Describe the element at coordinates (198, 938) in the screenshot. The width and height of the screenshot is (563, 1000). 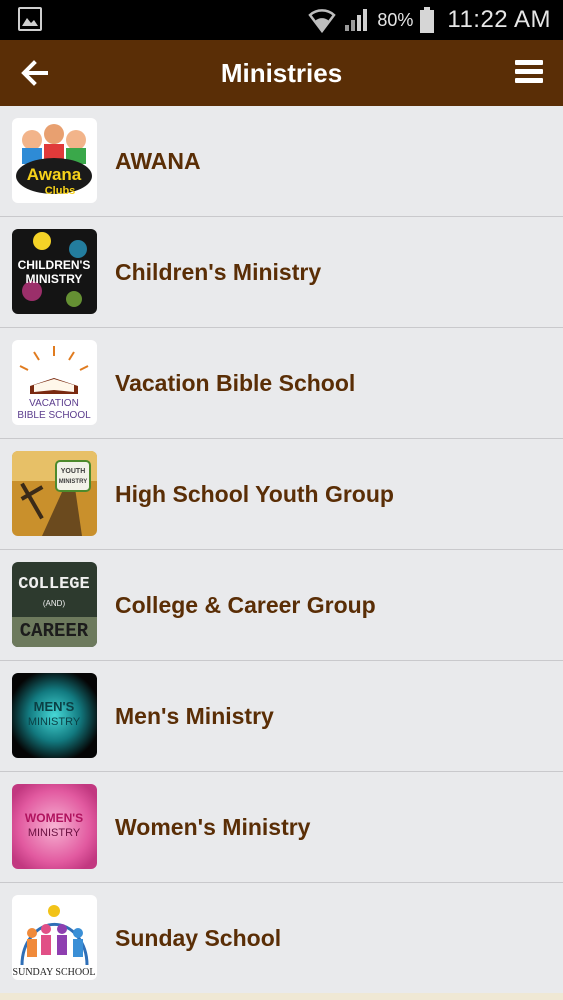
I see `list-item-label: Sunday School` at that location.